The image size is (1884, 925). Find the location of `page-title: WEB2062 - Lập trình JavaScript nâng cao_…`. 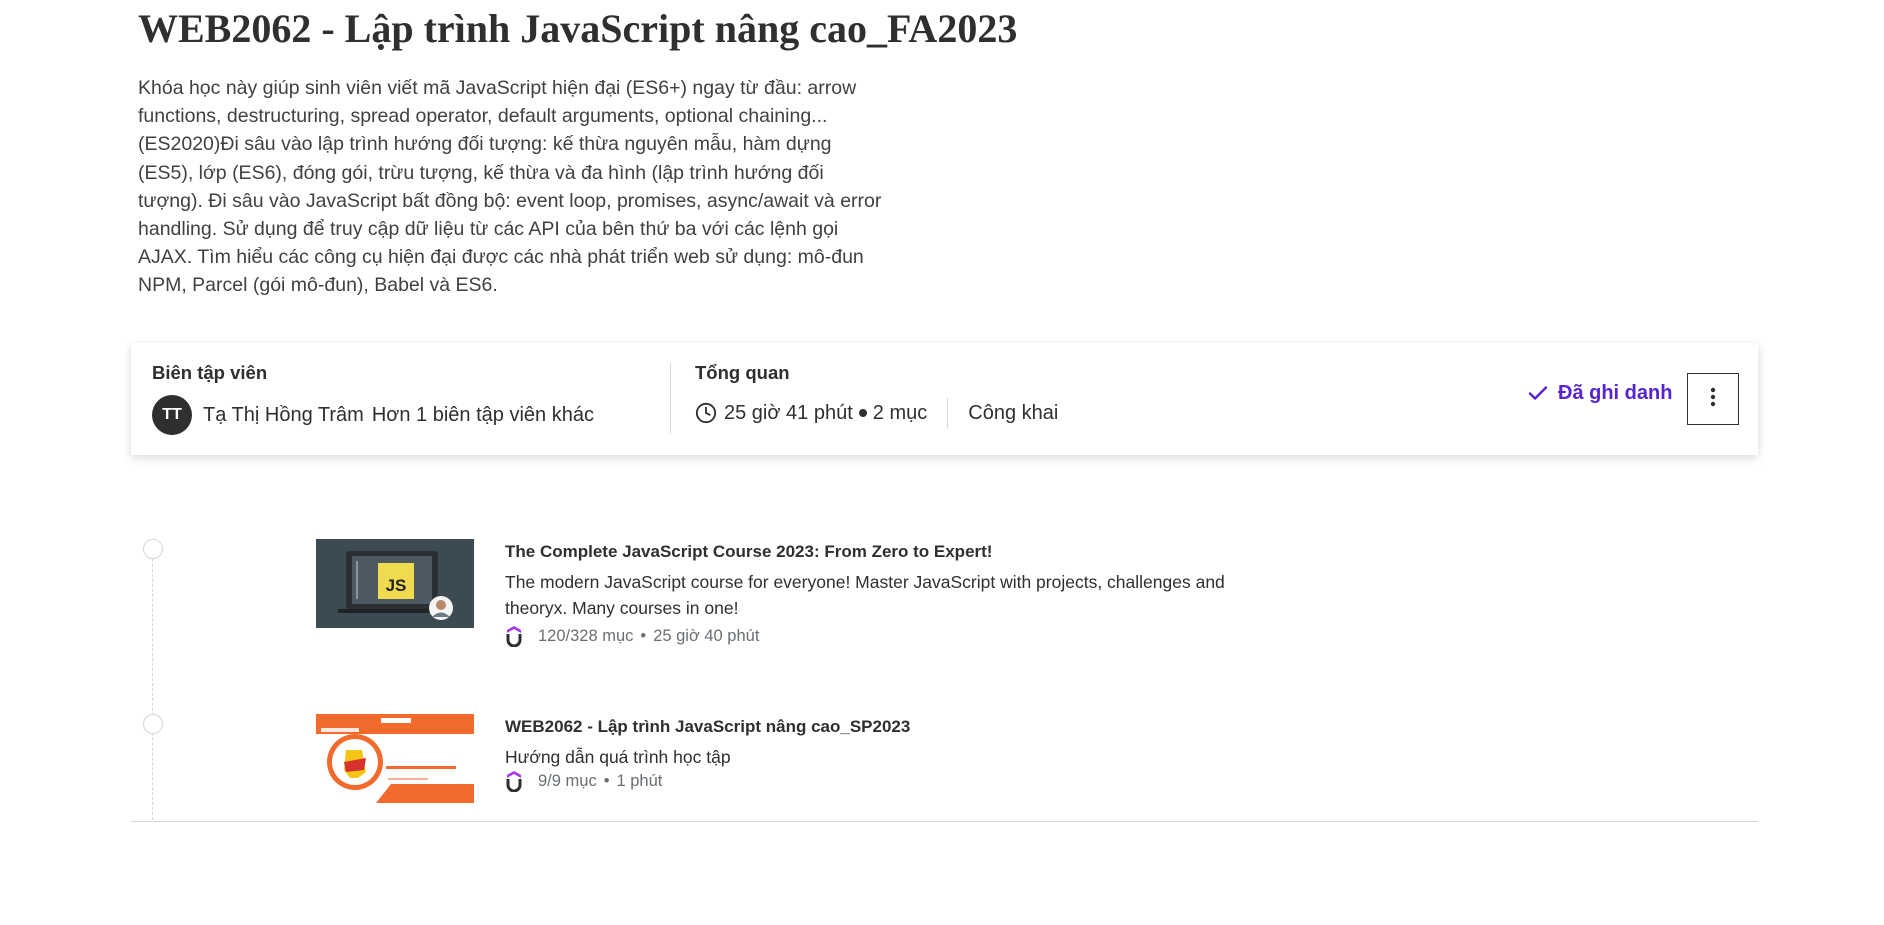

page-title: WEB2062 - Lập trình JavaScript nâng cao_… is located at coordinates (578, 28).